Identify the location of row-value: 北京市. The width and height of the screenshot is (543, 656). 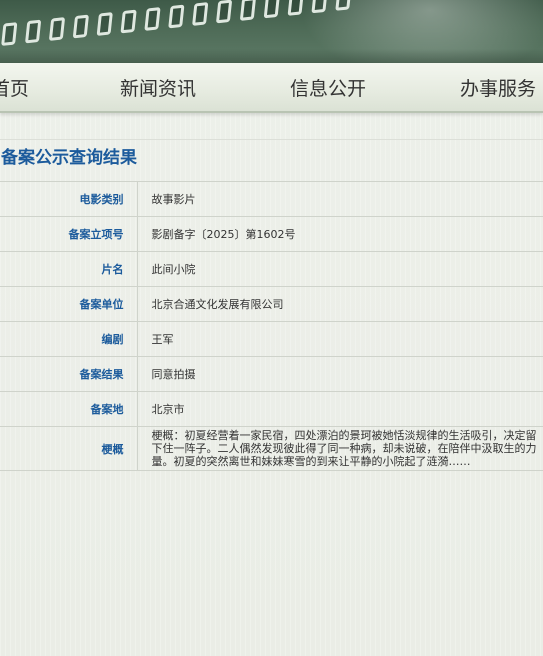
(340, 409).